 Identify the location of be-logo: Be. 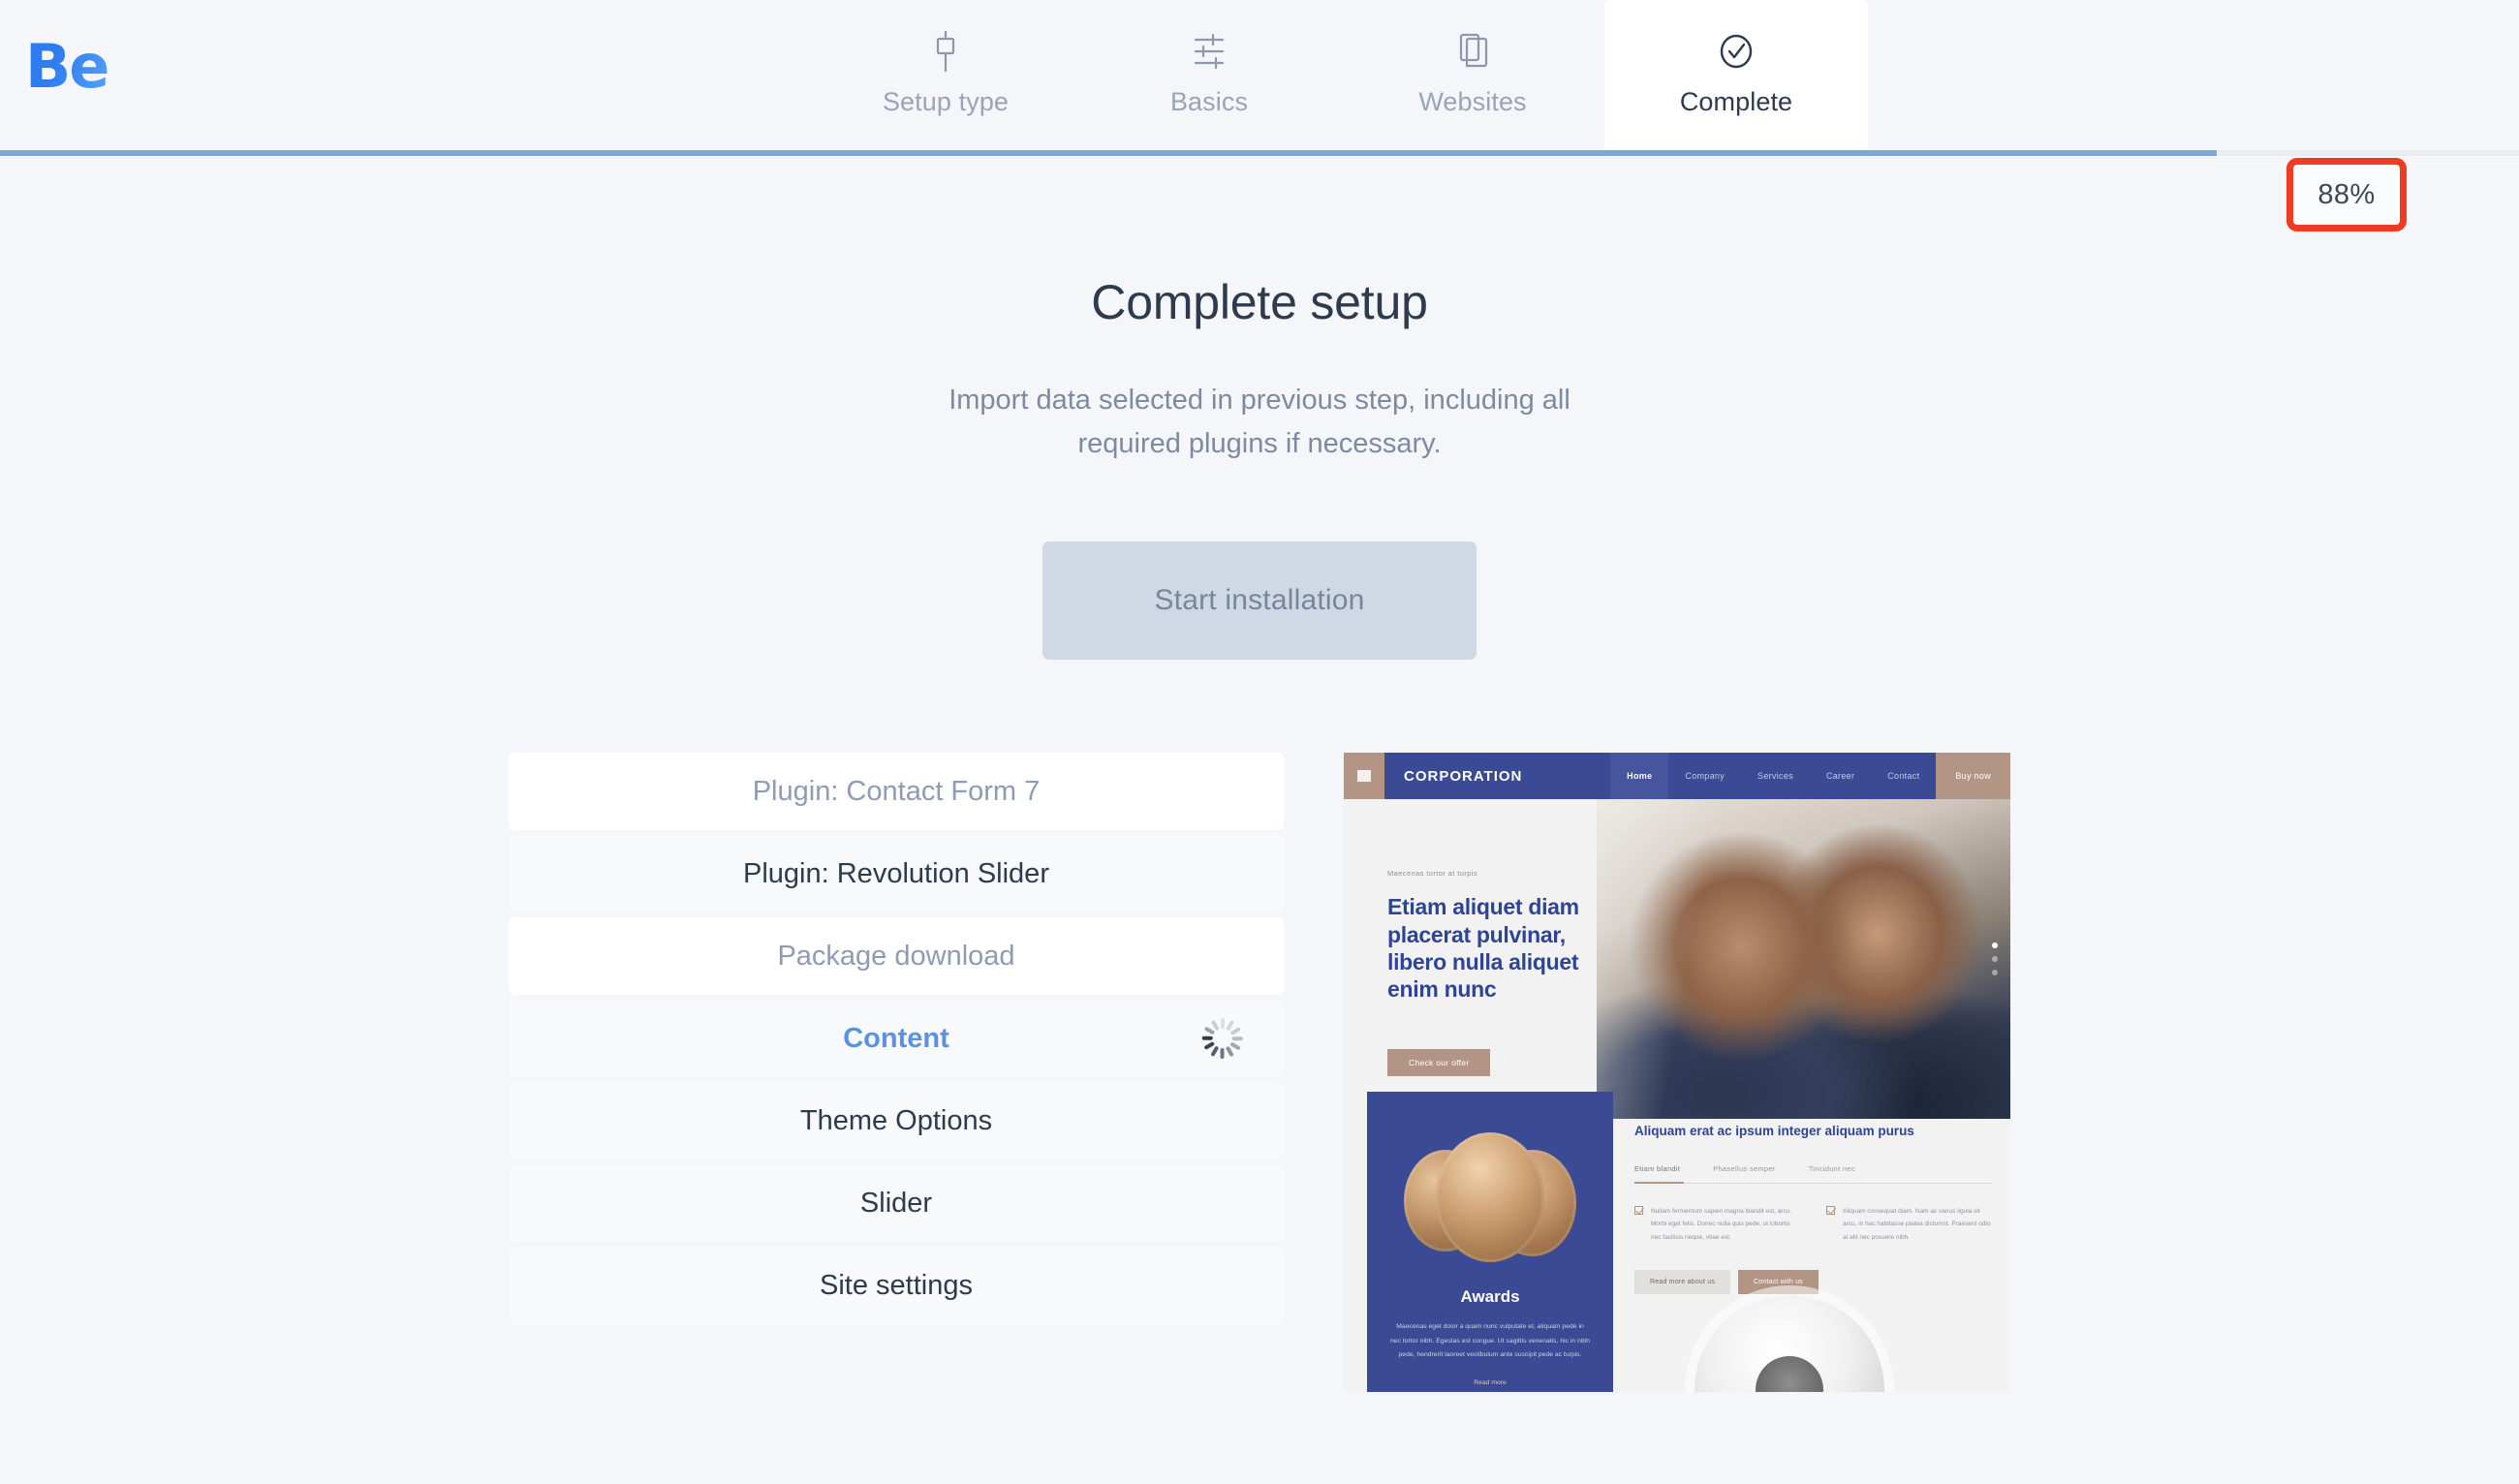
(67, 66).